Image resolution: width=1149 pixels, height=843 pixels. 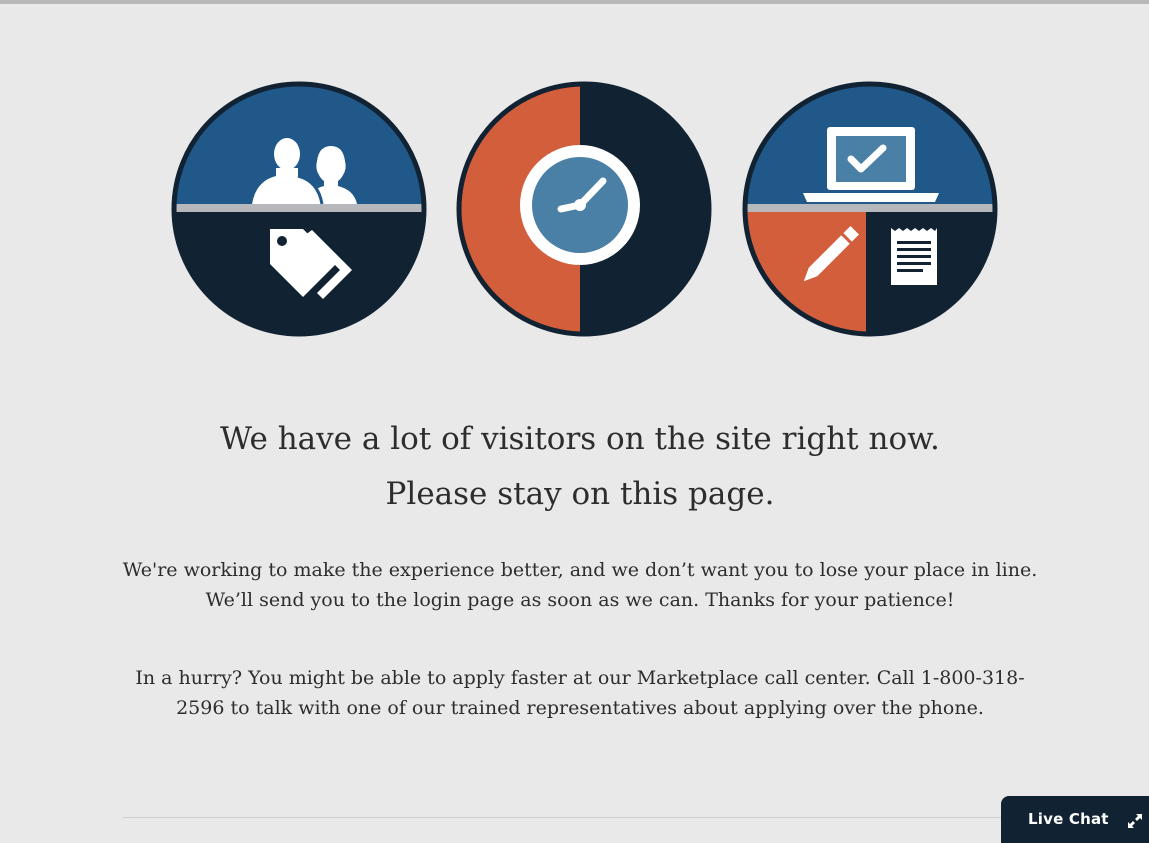 I want to click on clock-illustration, so click(x=584, y=209).